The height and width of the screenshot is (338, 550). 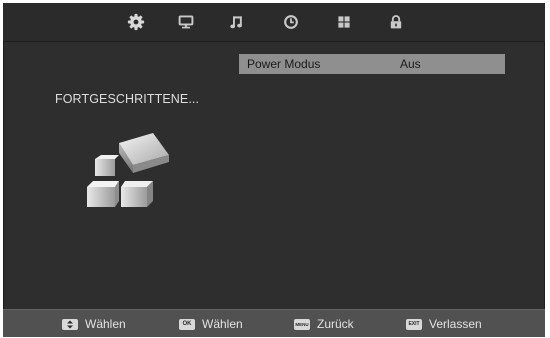 I want to click on hint-navigate: Wählen, so click(x=94, y=324).